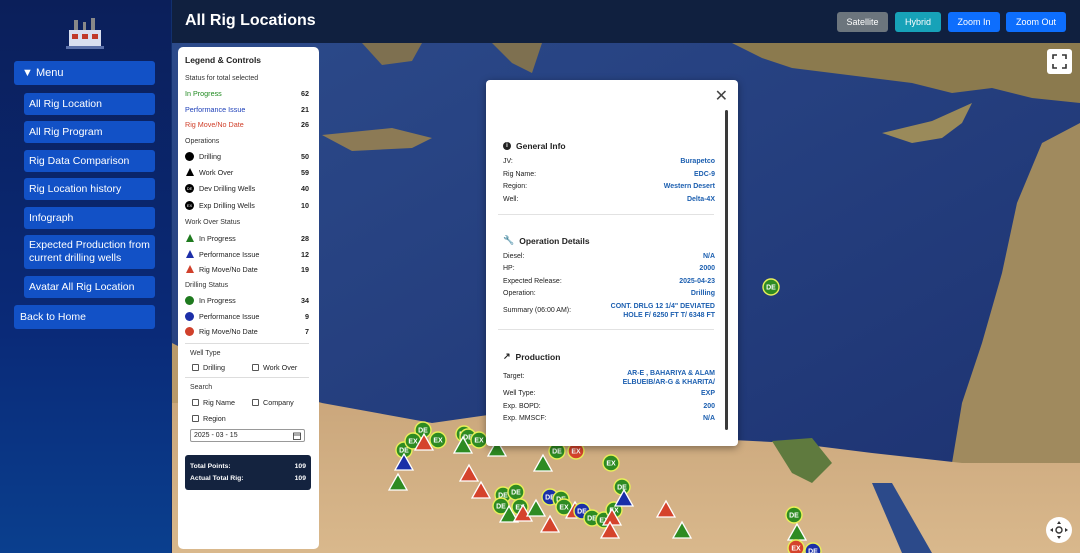 The width and height of the screenshot is (1080, 553). Describe the element at coordinates (190, 238) in the screenshot. I see `triangle-green-icon` at that location.